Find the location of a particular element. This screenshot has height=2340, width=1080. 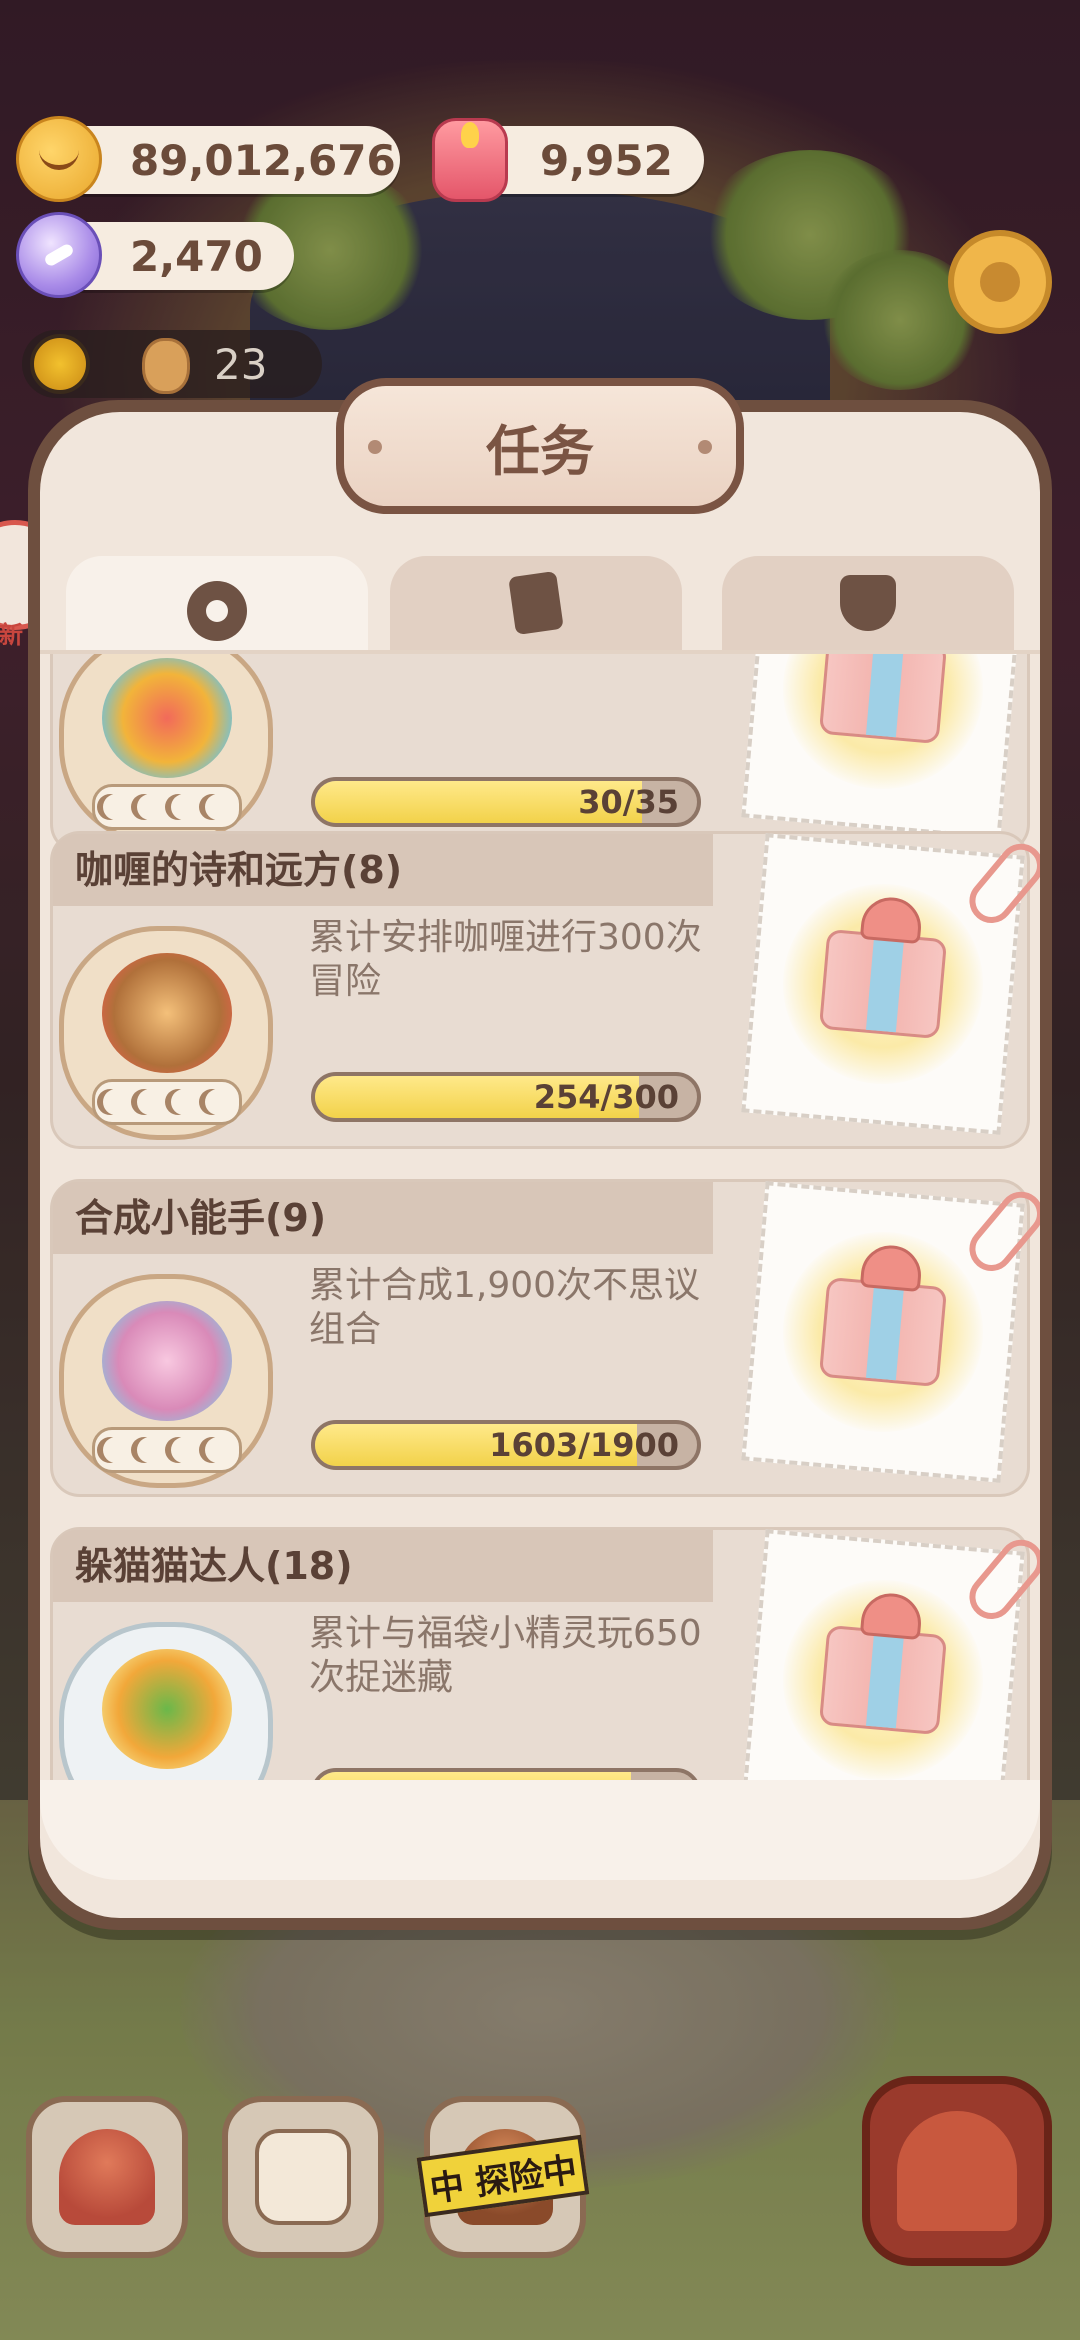

task-card: 合成小能手(9) 累计合成1,900次不思议组合 1603/1900 is located at coordinates (545, 1338).